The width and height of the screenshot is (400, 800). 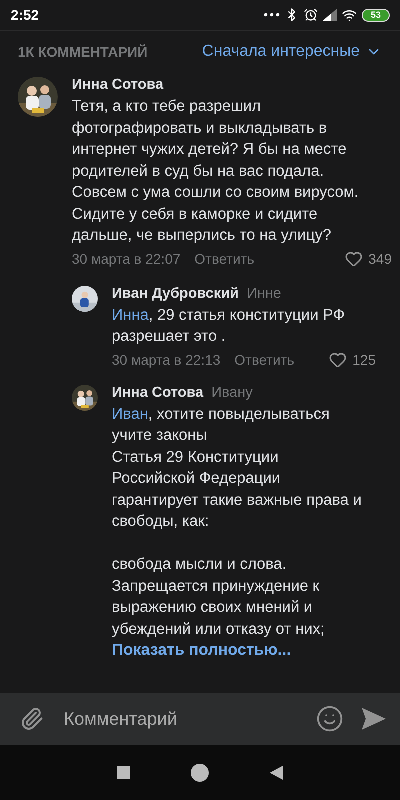 I want to click on comment-field: Комментарий, so click(x=200, y=719).